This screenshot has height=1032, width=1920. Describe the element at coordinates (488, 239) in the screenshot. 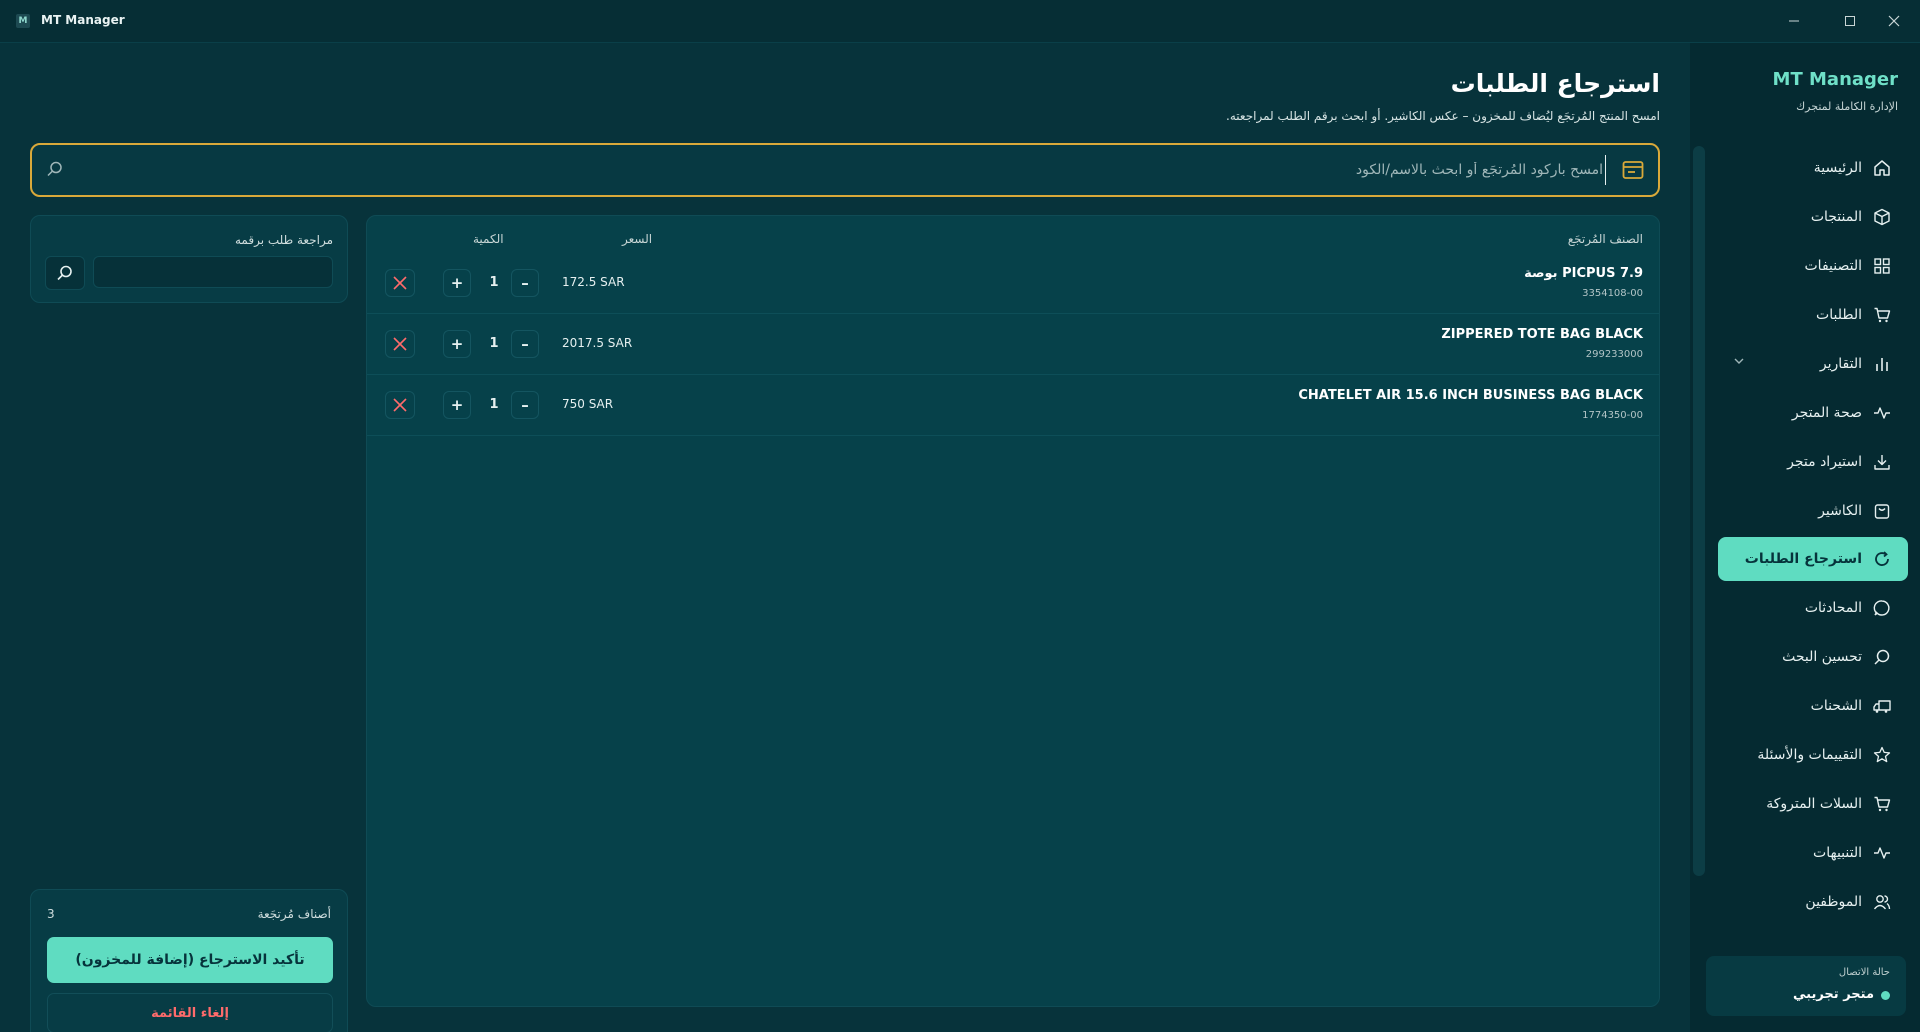

I see `column-header-qty: الكمية` at that location.